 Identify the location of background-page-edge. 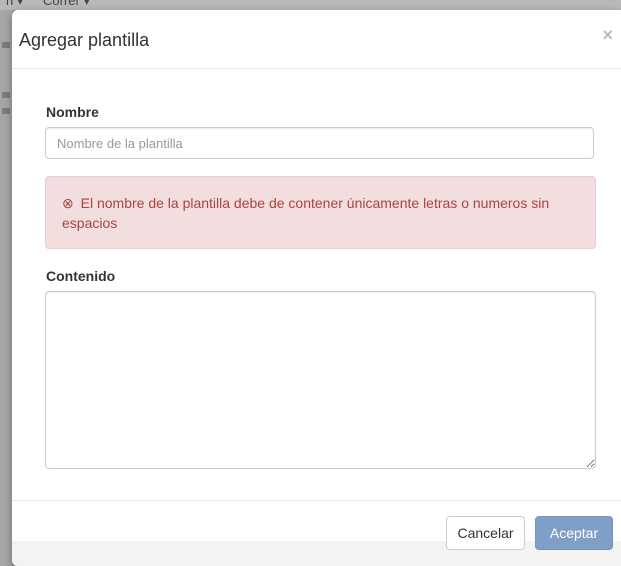
(6, 288).